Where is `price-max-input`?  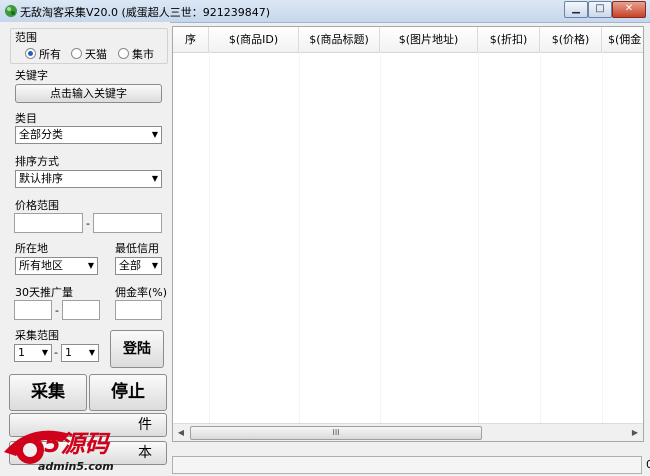
price-max-input is located at coordinates (127, 223).